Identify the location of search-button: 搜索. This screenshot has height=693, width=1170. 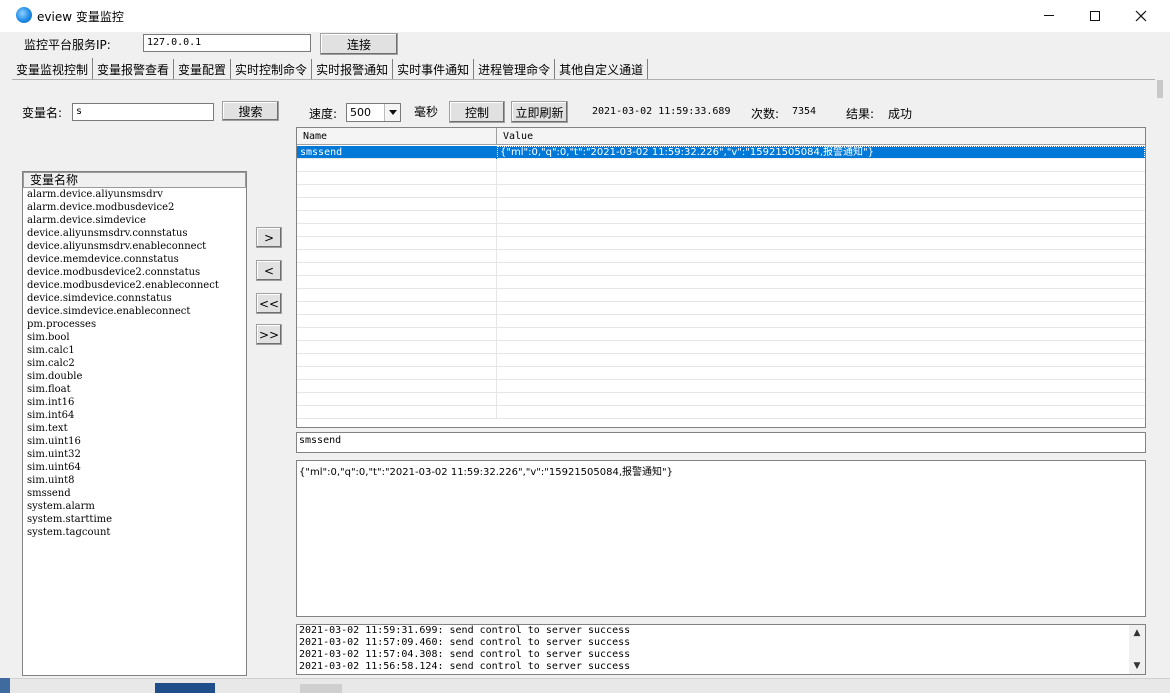
(250, 111).